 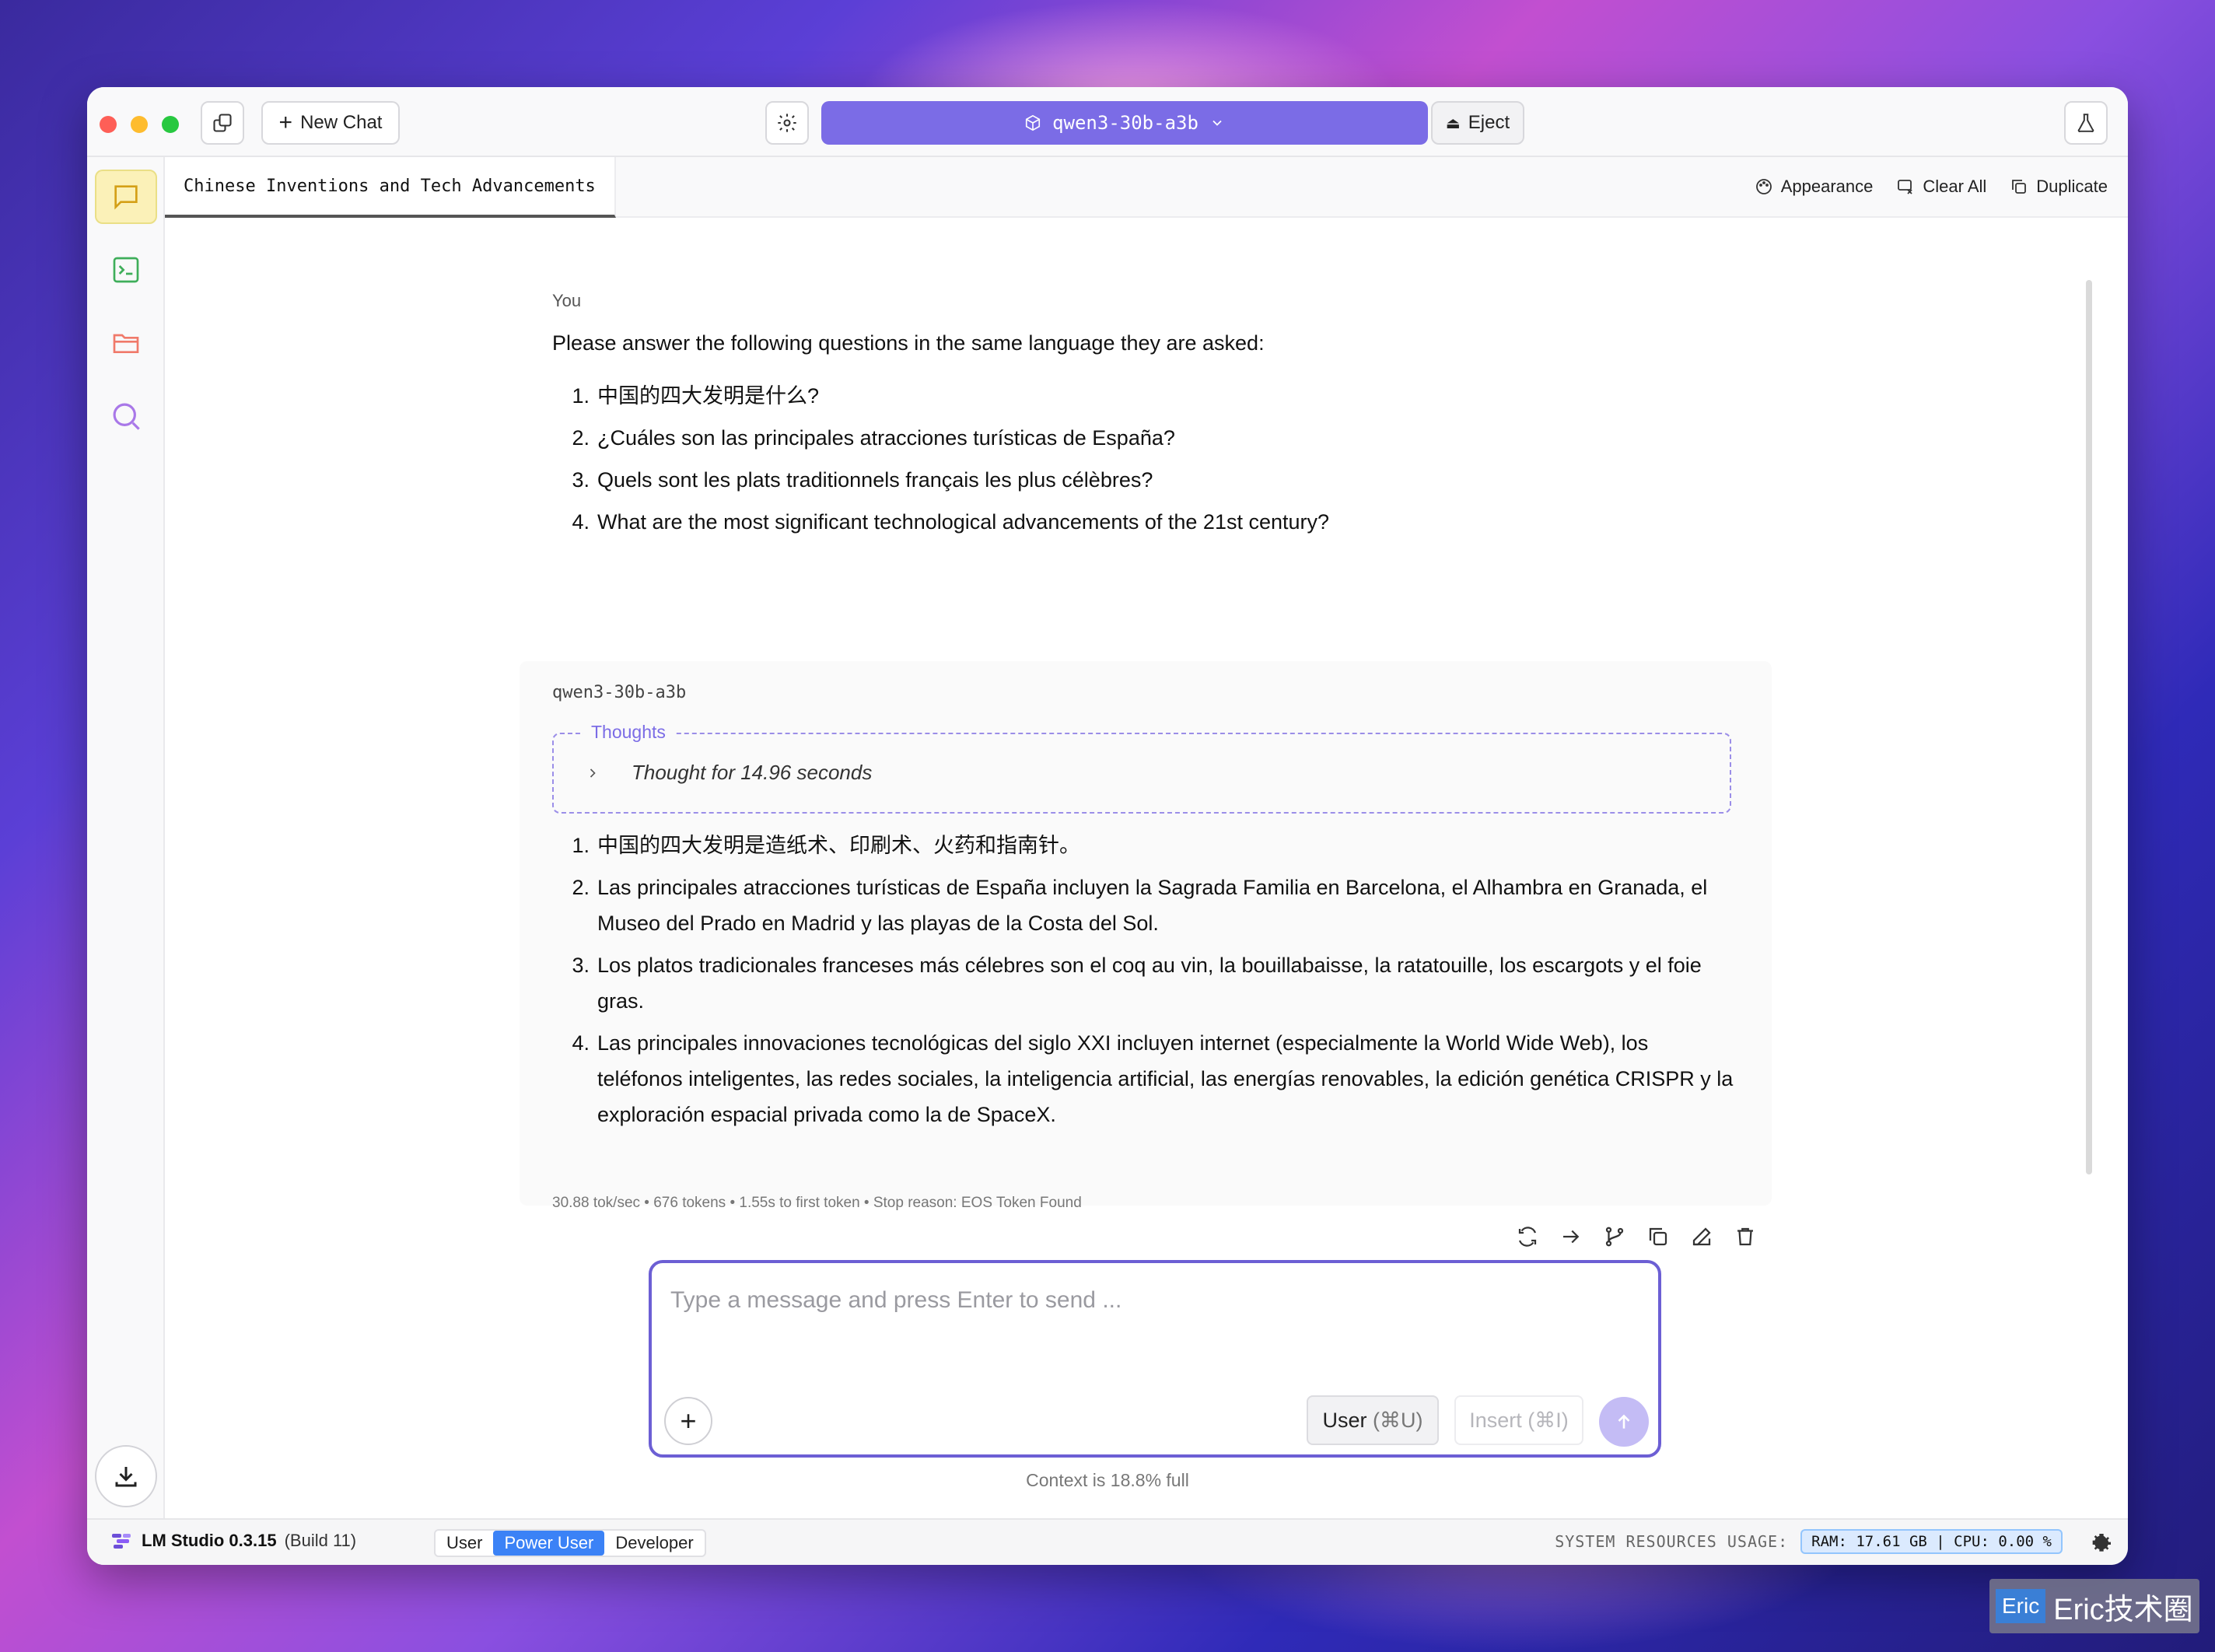 I want to click on user-role-button: User (⌘U), so click(x=1373, y=1420).